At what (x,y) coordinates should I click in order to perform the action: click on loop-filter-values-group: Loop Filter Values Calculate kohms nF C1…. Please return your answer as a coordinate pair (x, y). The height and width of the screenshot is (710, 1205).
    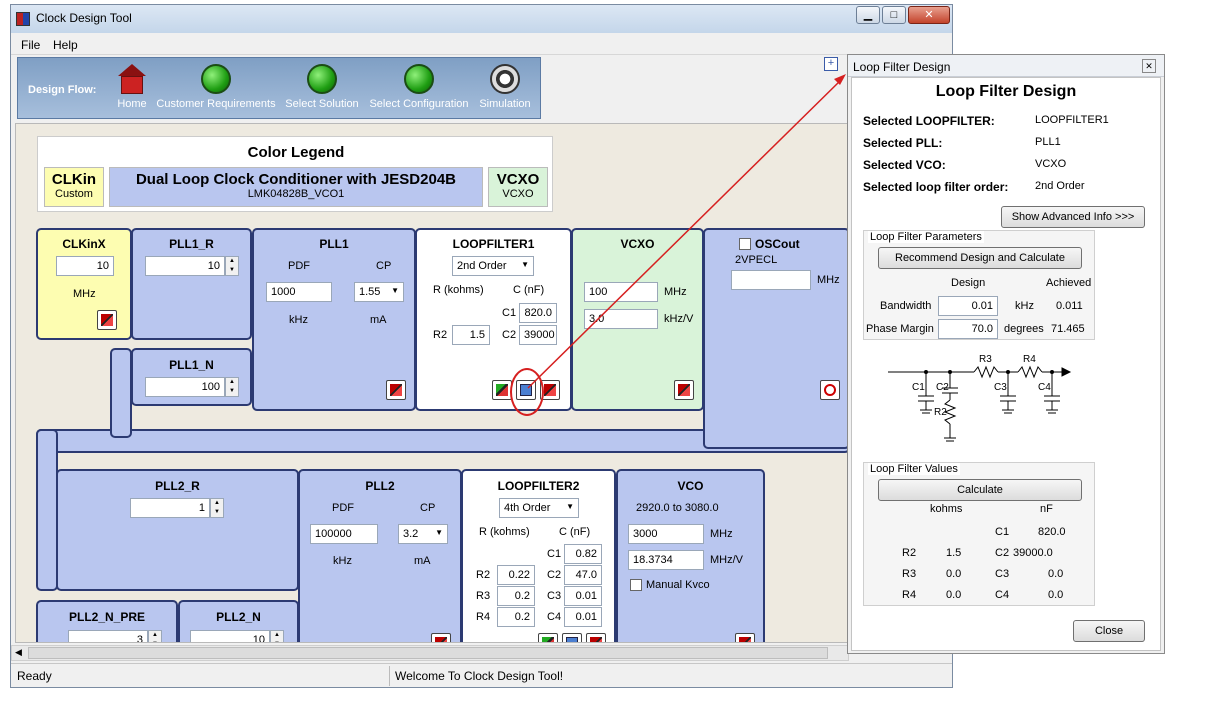
    Looking at the image, I should click on (979, 534).